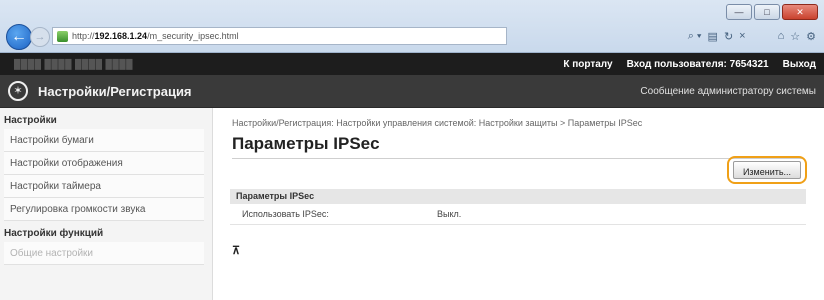  I want to click on search-icon: ⌕ ▾, so click(695, 36).